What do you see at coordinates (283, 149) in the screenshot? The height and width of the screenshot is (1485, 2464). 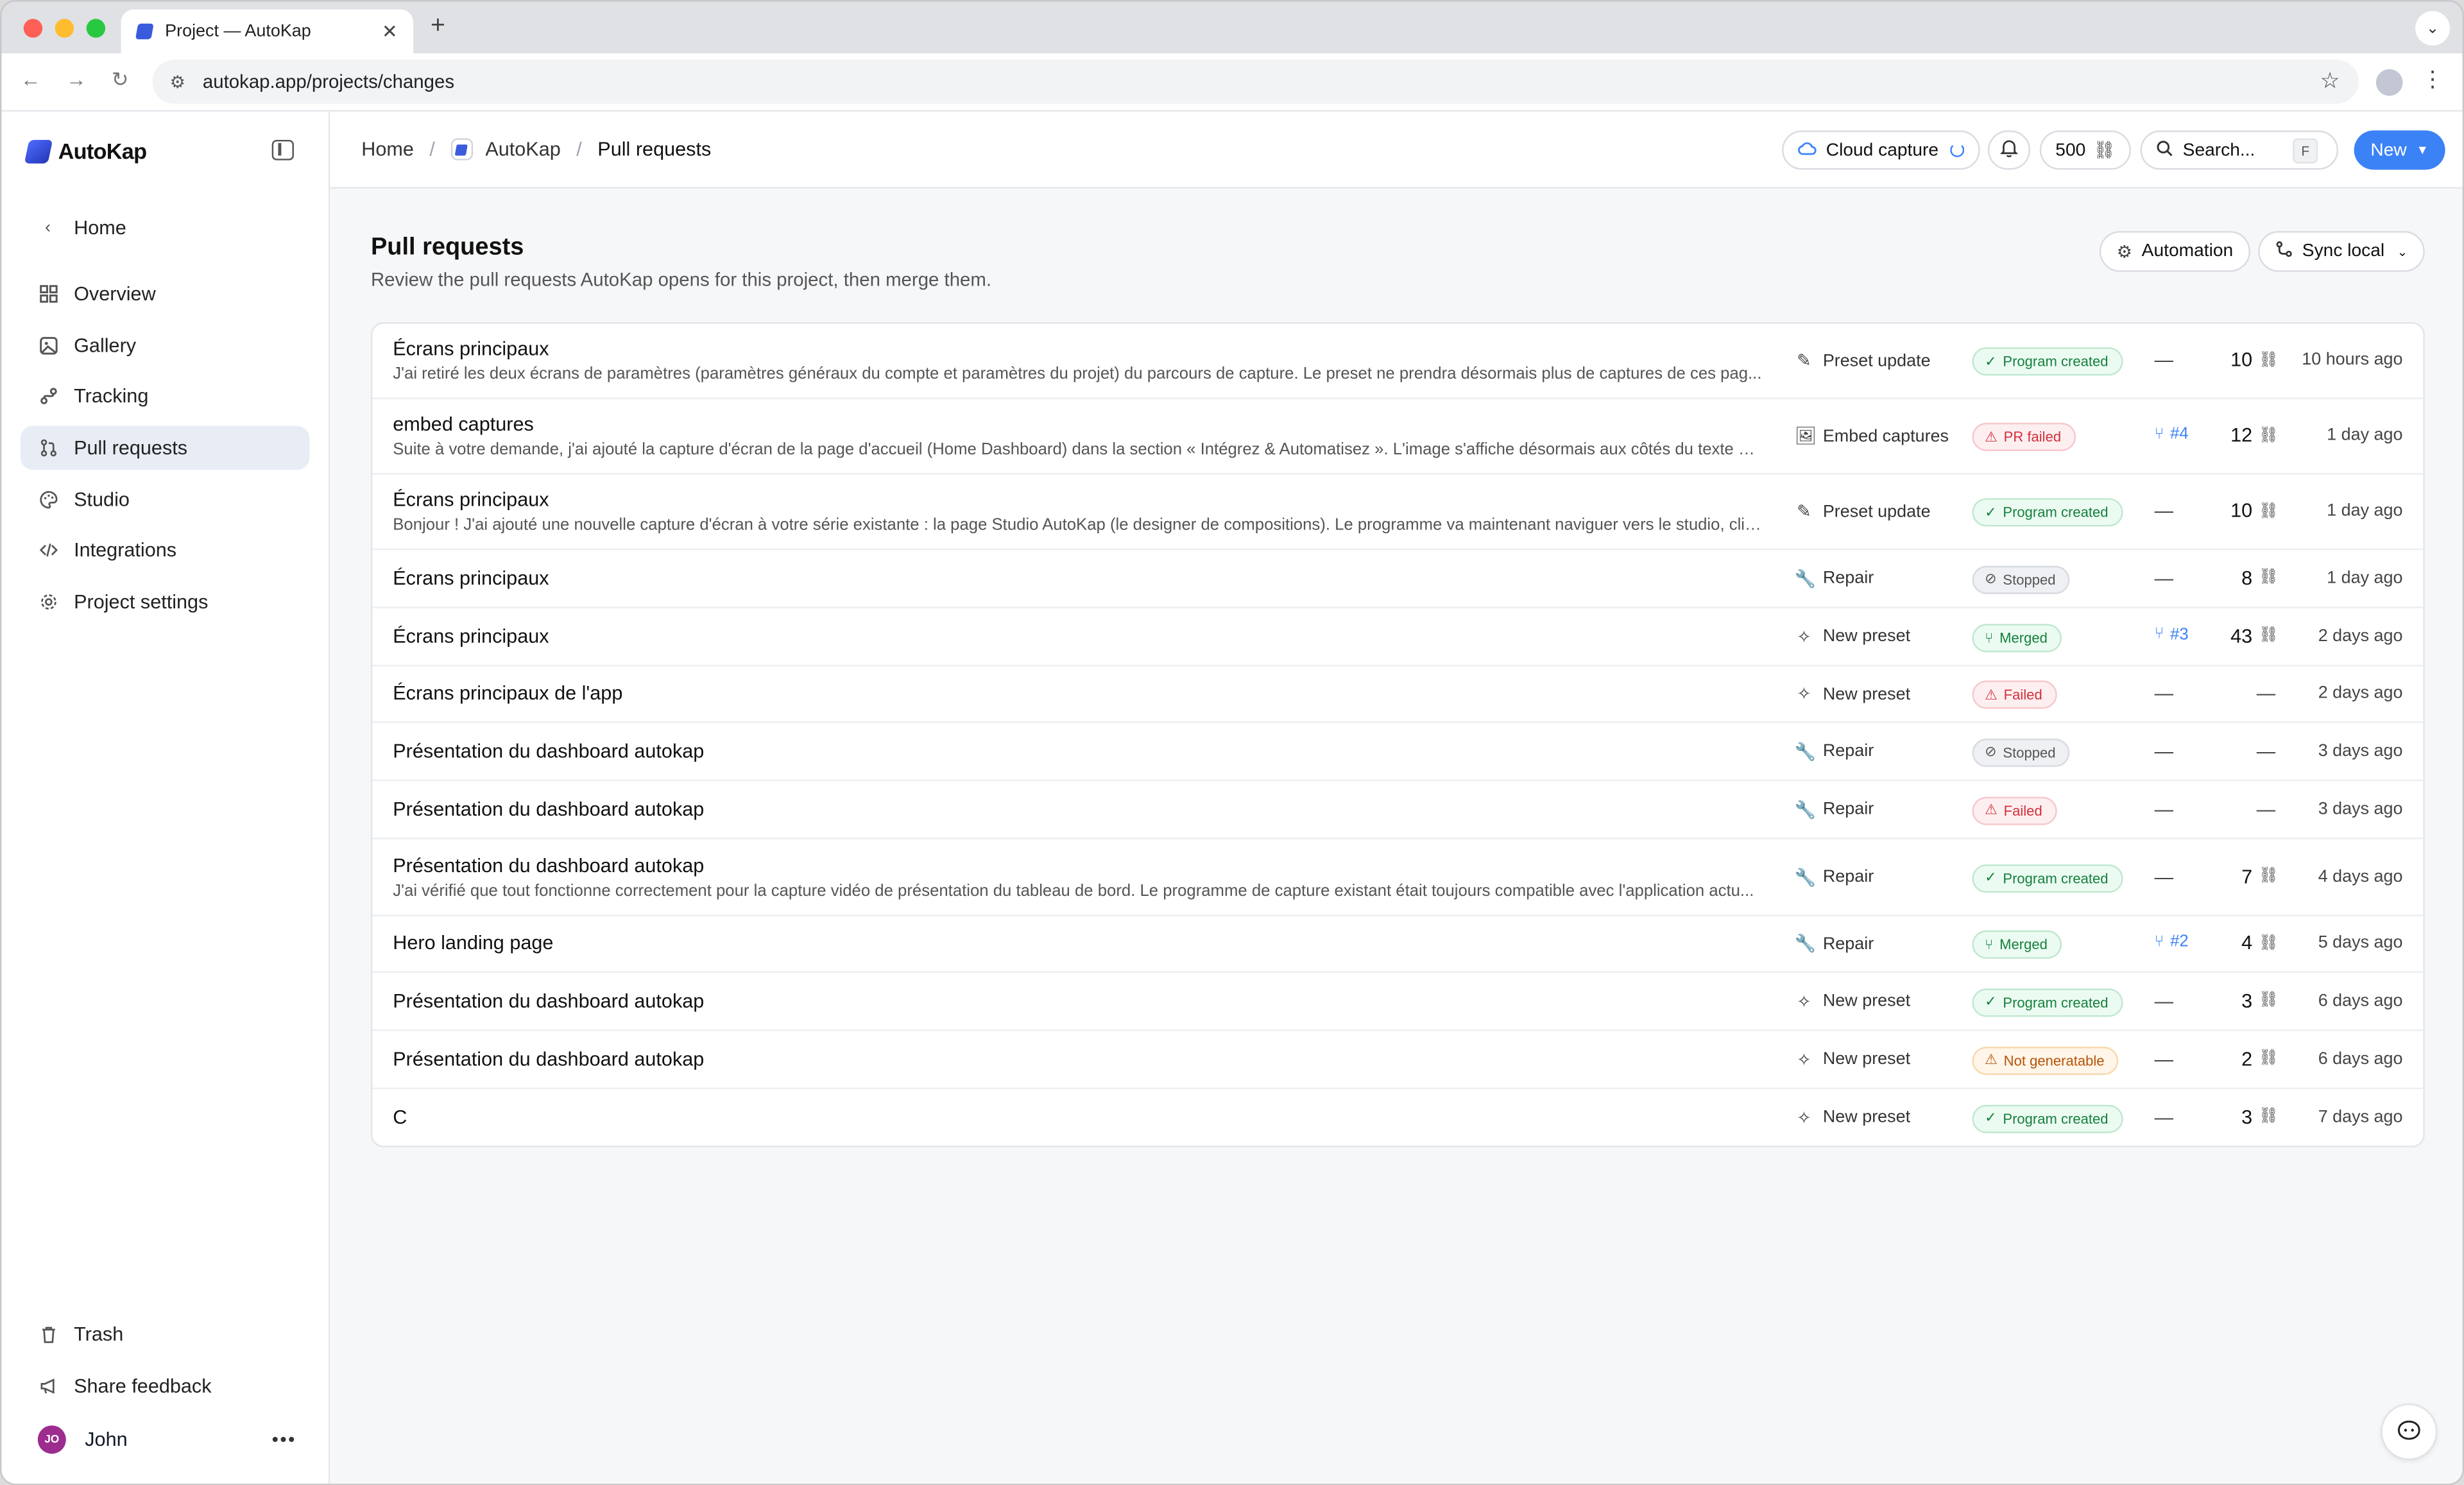 I see `collapse-sidebar-icon` at bounding box center [283, 149].